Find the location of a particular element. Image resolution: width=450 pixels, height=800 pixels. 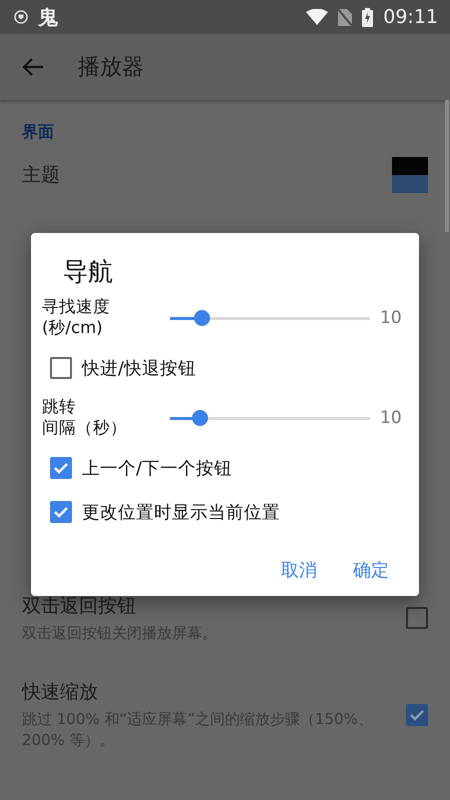

slider-label: 跳转 is located at coordinates (59, 407).